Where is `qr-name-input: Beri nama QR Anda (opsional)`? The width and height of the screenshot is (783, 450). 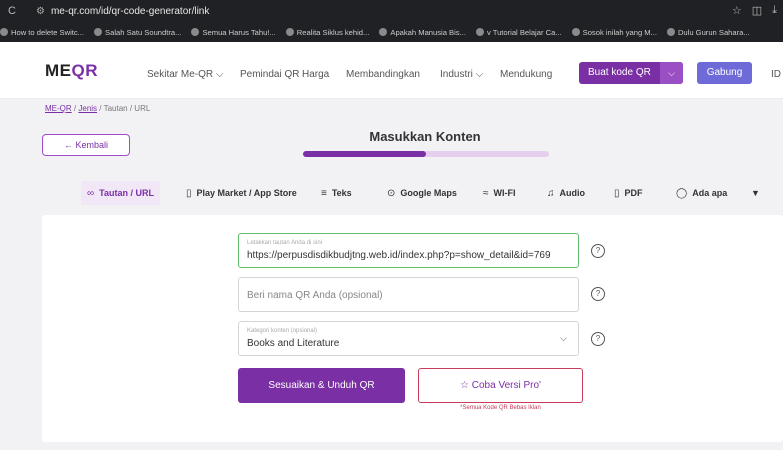
qr-name-input: Beri nama QR Anda (opsional) is located at coordinates (408, 294).